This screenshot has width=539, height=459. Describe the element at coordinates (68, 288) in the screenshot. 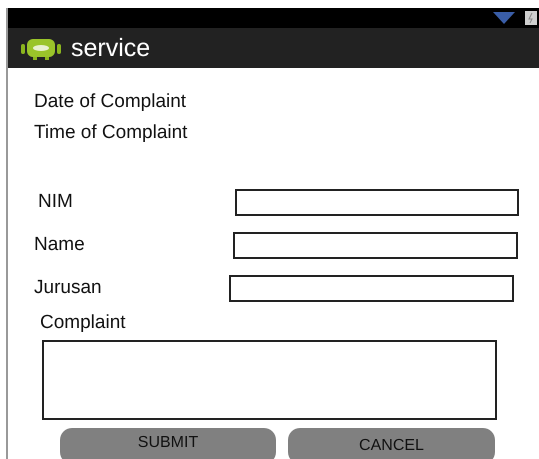

I see `field-label: Jurusan` at that location.